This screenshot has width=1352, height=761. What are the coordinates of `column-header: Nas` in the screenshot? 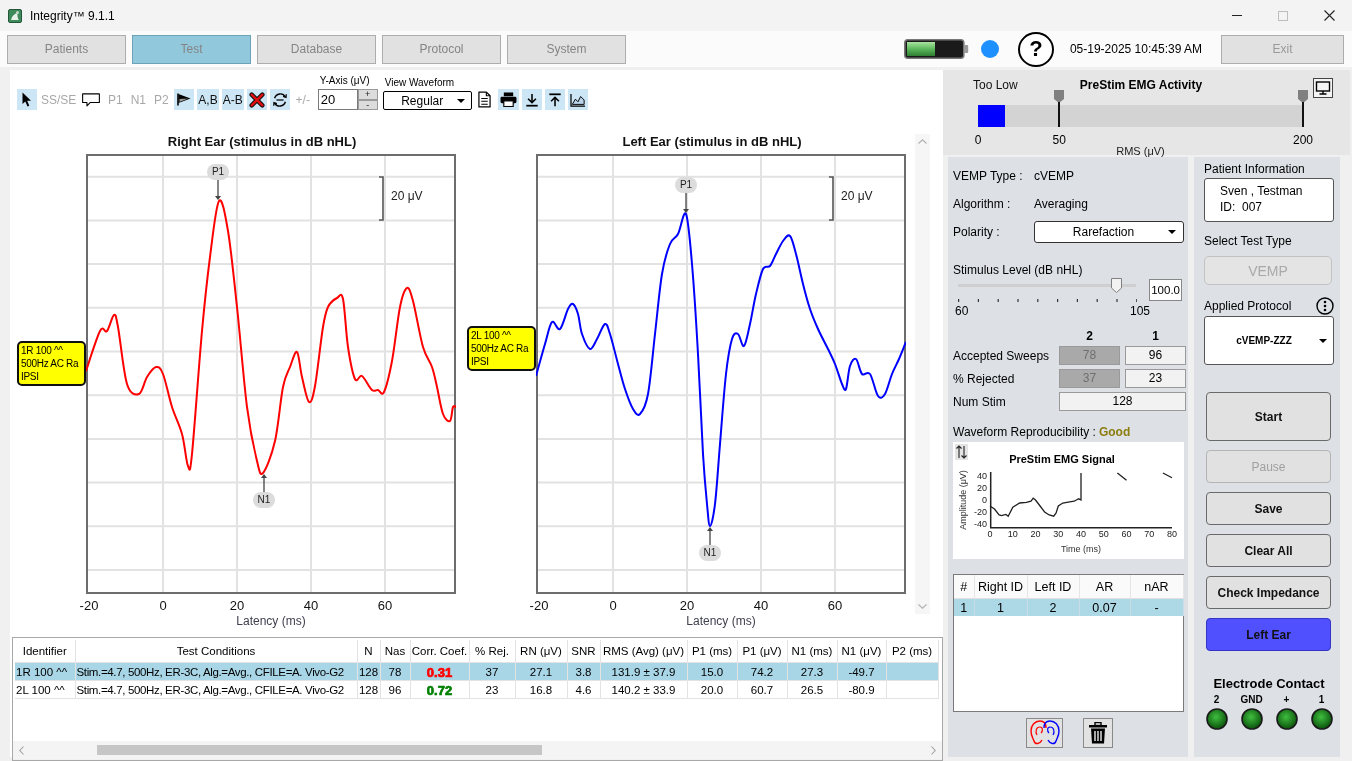 It's located at (395, 651).